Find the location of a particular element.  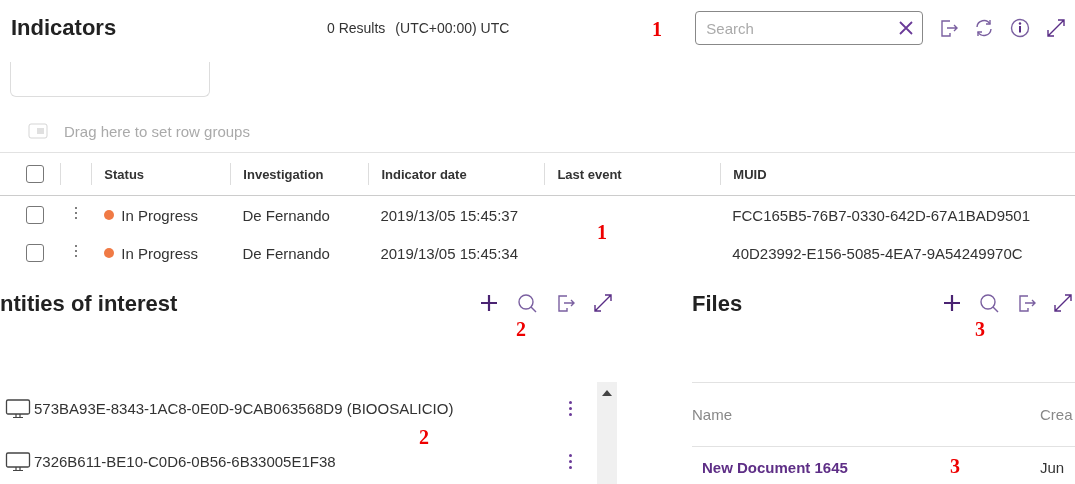

entity-label: 573BA93E-8343-1AC8-0E0D-9CAB063568D9 (BIOOSALICIO) is located at coordinates (300, 408).